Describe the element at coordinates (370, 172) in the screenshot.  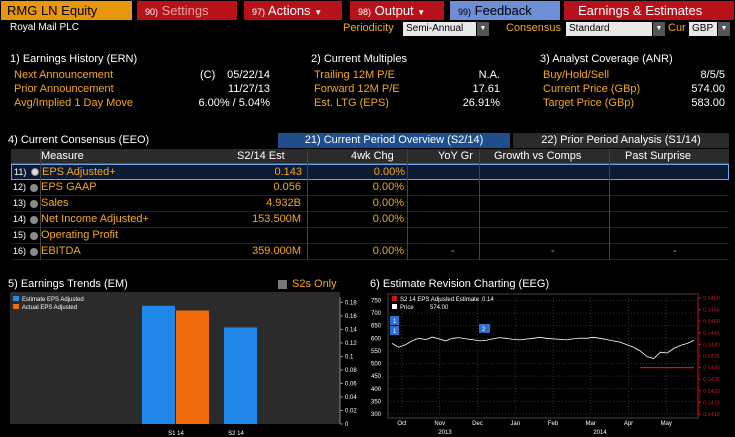
I see `table-row: 11) EPS Adjusted+ 0.143 0.00%` at that location.